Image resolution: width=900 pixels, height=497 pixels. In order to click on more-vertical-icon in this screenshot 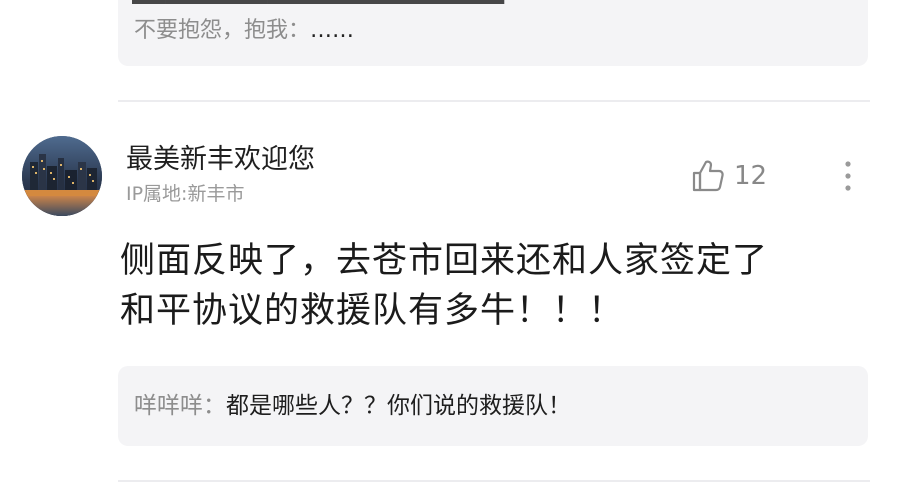, I will do `click(848, 176)`.